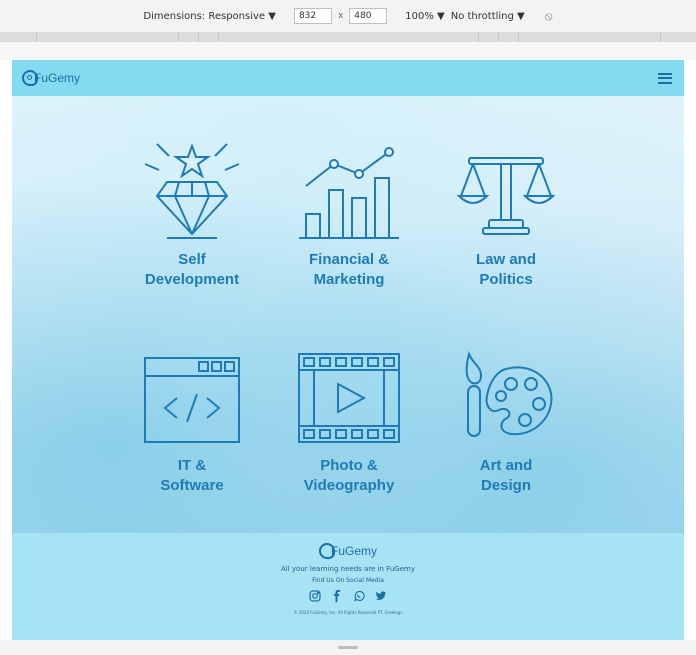 The image size is (696, 655). Describe the element at coordinates (192, 485) in the screenshot. I see `category-title-line2: Software` at that location.